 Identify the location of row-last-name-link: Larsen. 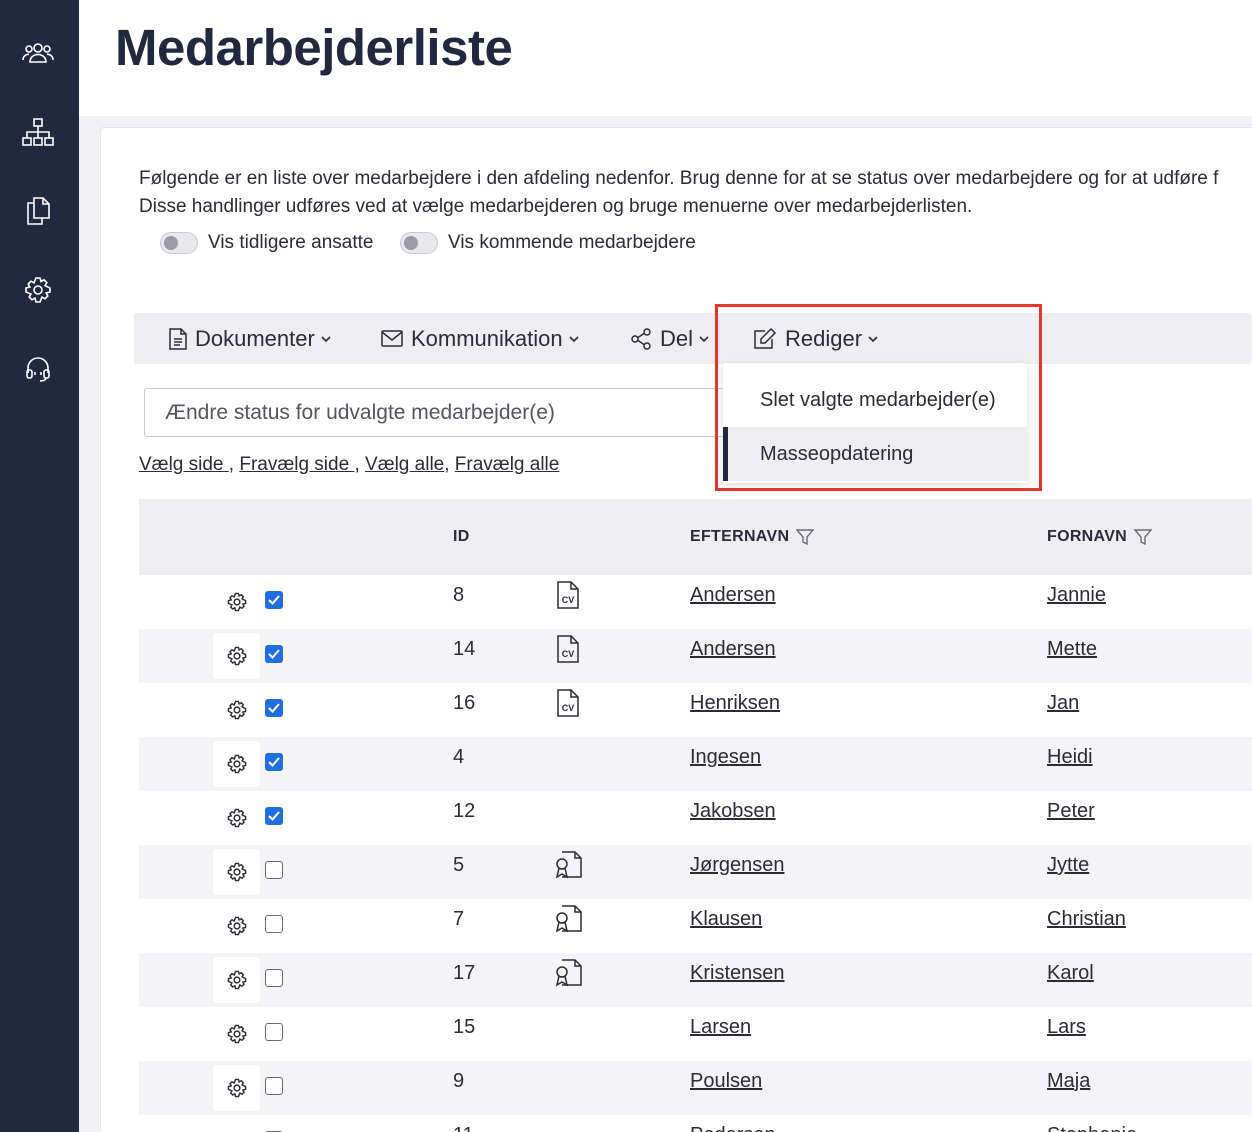
(720, 1027).